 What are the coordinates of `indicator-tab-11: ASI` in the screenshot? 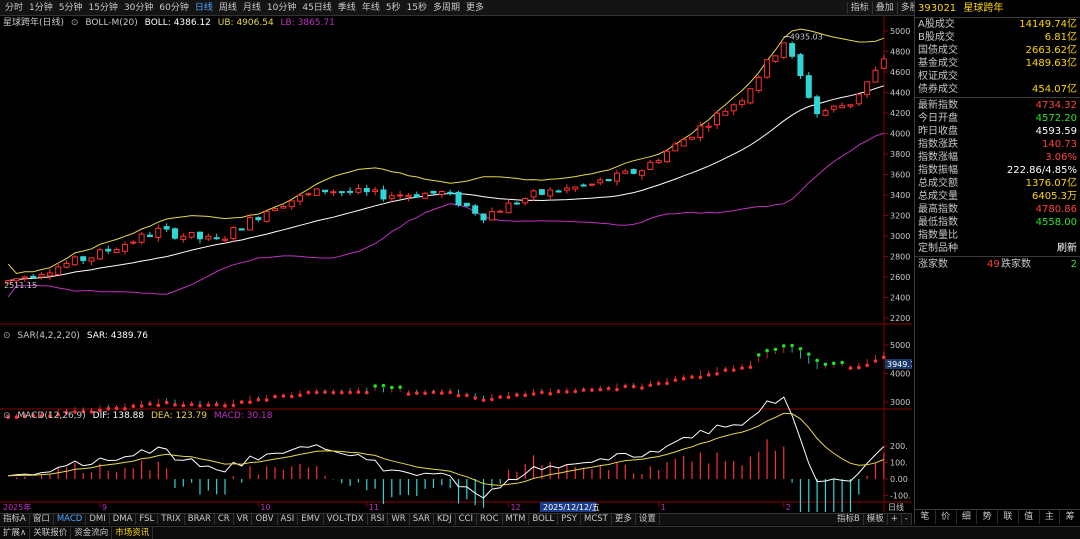 It's located at (288, 519).